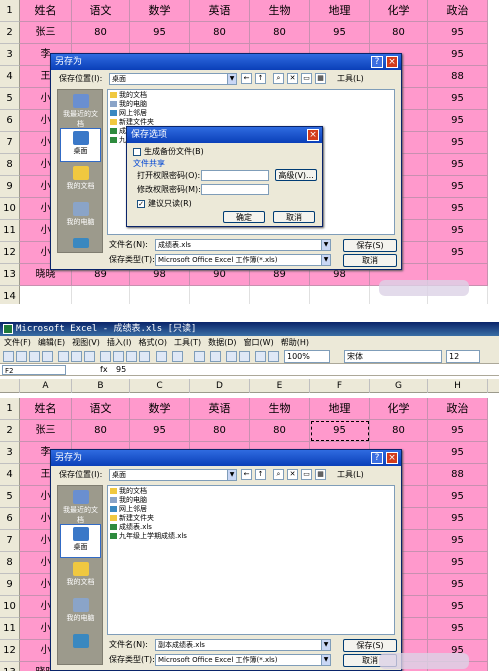 This screenshot has width=499, height=671. What do you see at coordinates (199, 356) in the screenshot?
I see `hyperlink-icon` at bounding box center [199, 356].